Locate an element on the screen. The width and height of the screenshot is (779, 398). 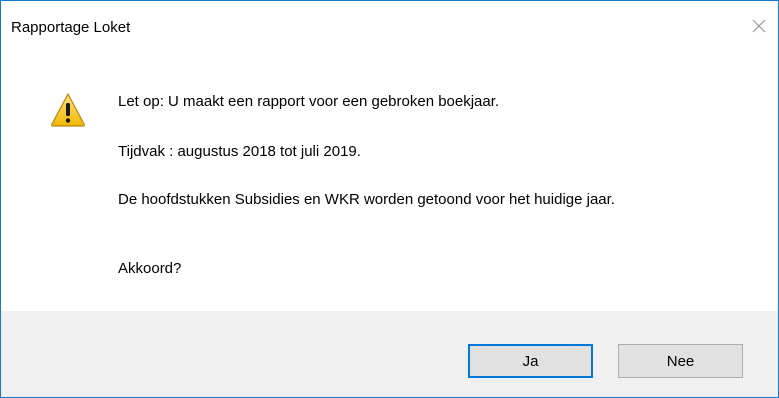
window-title: Rapportage Loket is located at coordinates (71, 27).